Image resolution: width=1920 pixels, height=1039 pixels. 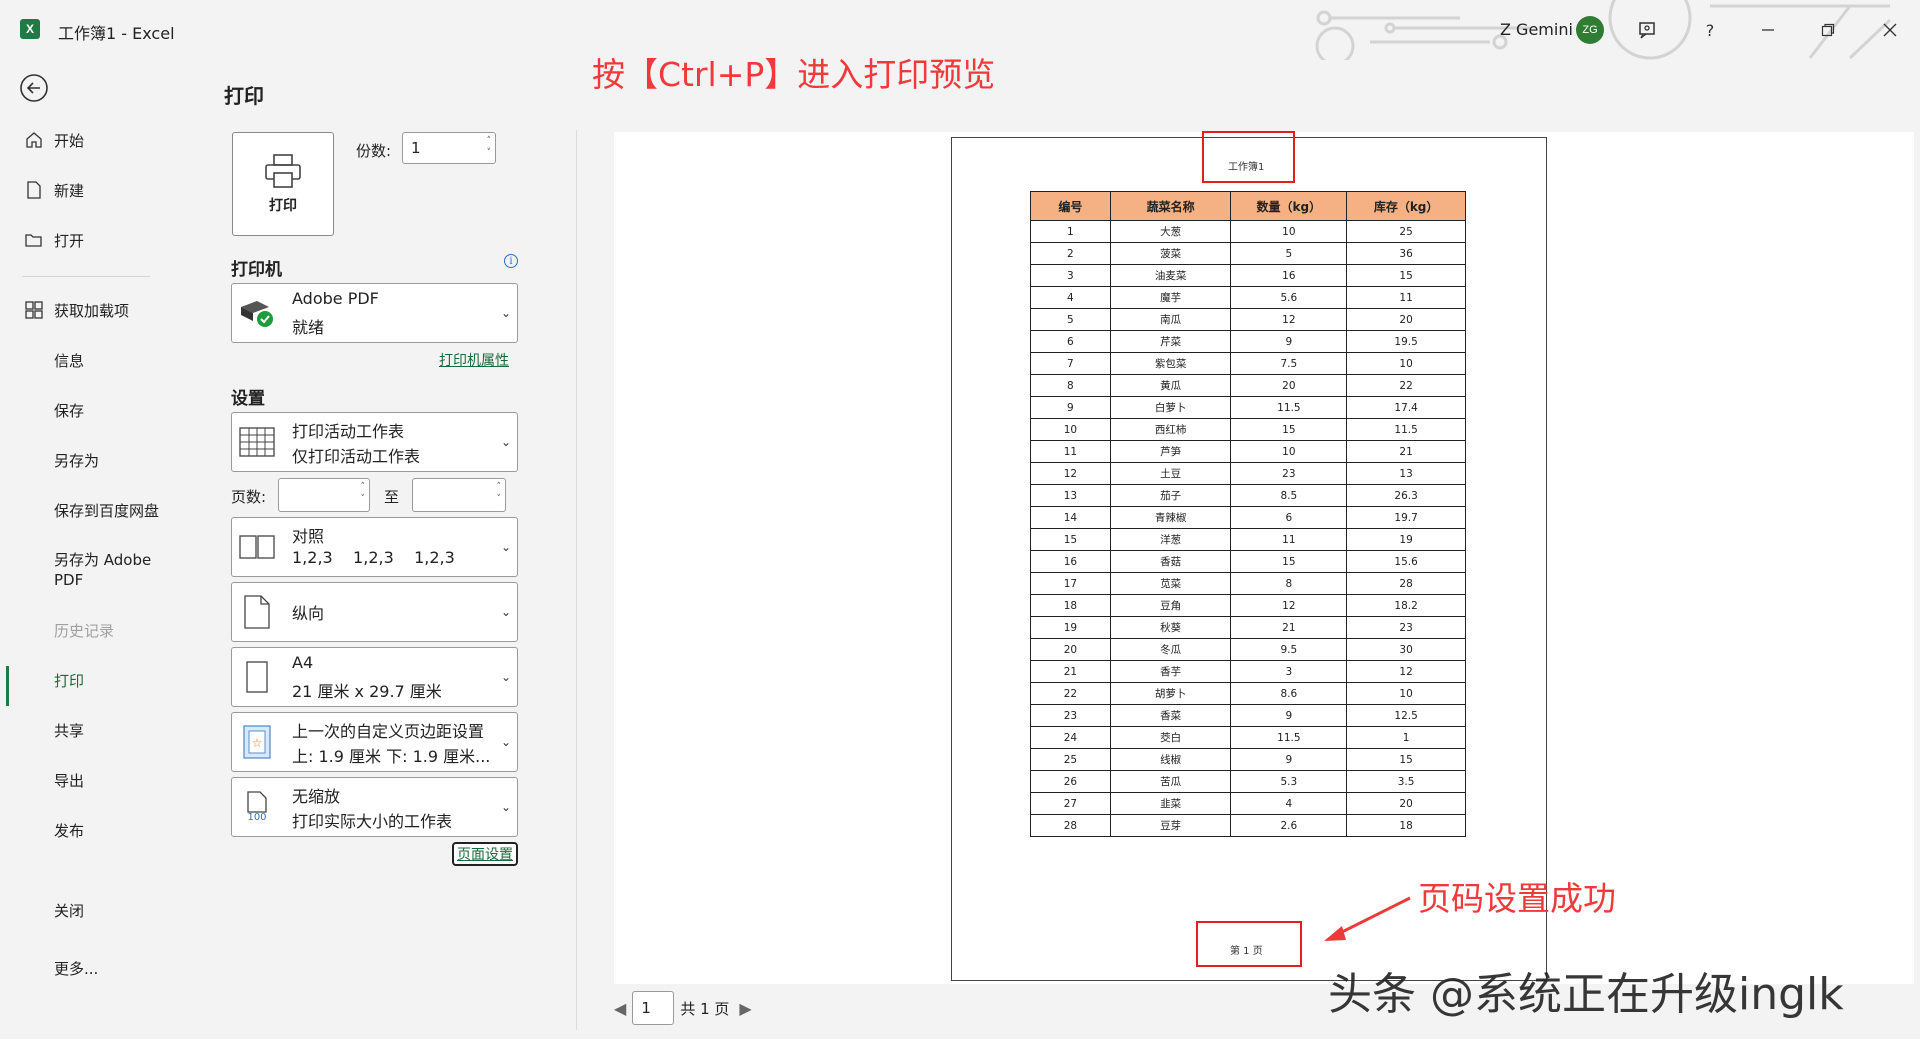 I want to click on print-what-select: 打印活动工作表 仅打印活动工作表 ⌄, so click(x=374, y=442).